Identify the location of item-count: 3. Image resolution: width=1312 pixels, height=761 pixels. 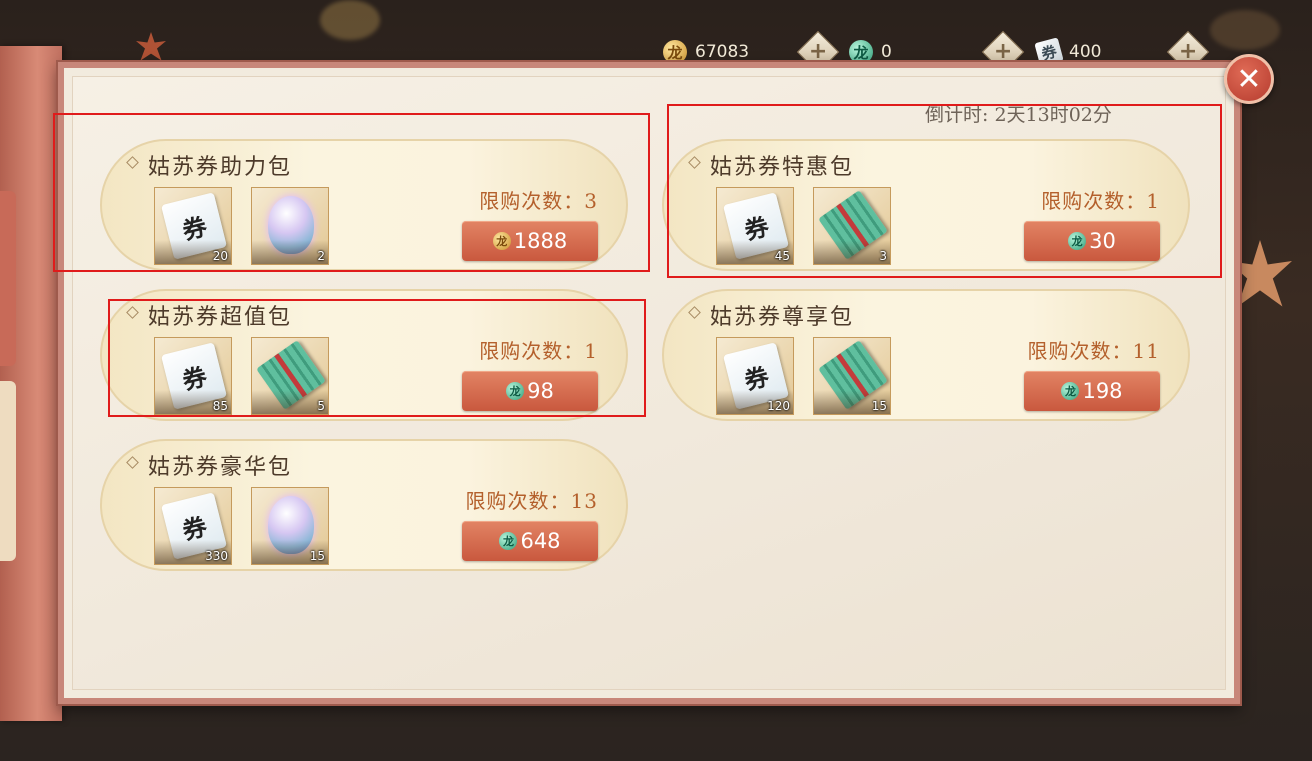
(883, 256).